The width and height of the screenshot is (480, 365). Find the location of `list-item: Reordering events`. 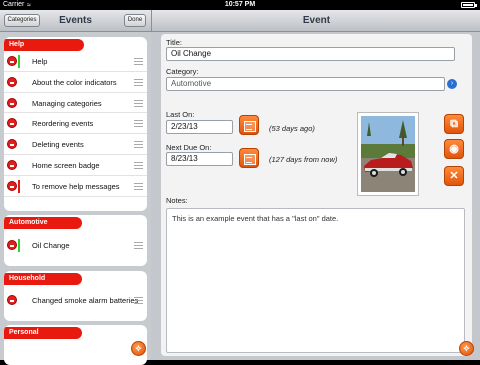

list-item: Reordering events is located at coordinates (75, 124).